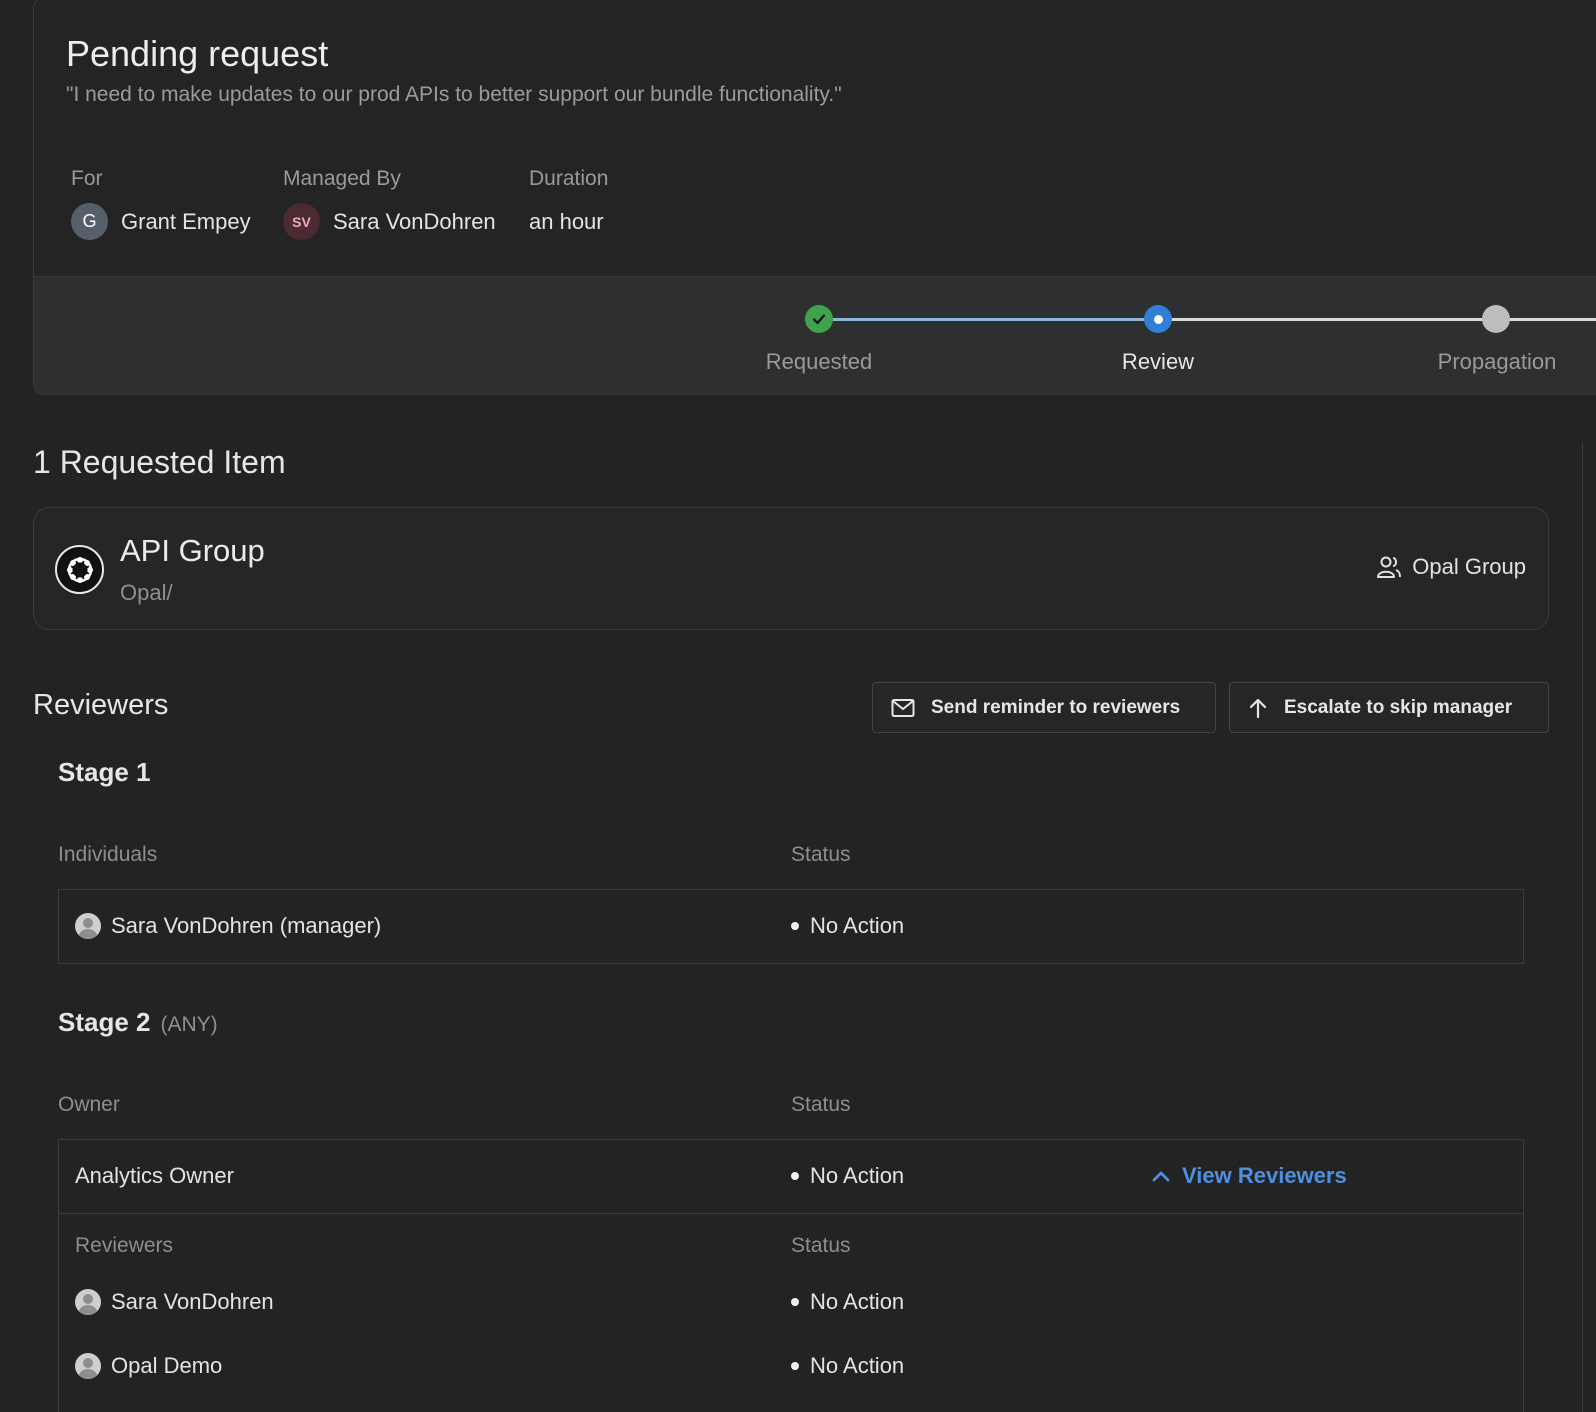 This screenshot has width=1596, height=1412. Describe the element at coordinates (1161, 1176) in the screenshot. I see `chevron-up-icon` at that location.